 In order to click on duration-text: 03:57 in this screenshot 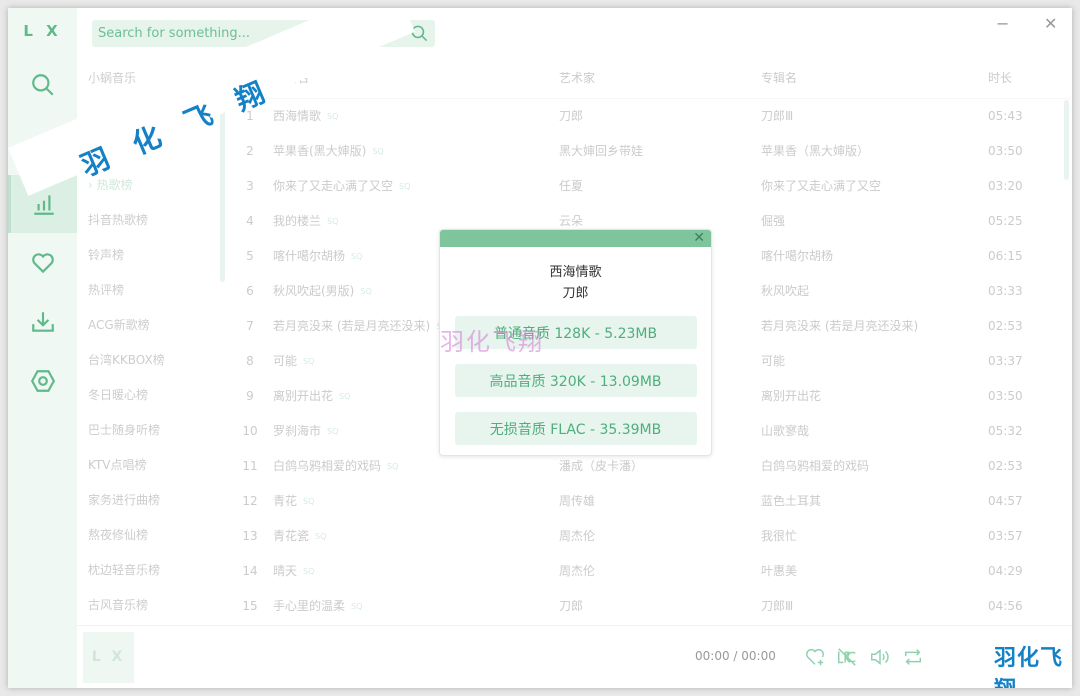, I will do `click(1005, 536)`.